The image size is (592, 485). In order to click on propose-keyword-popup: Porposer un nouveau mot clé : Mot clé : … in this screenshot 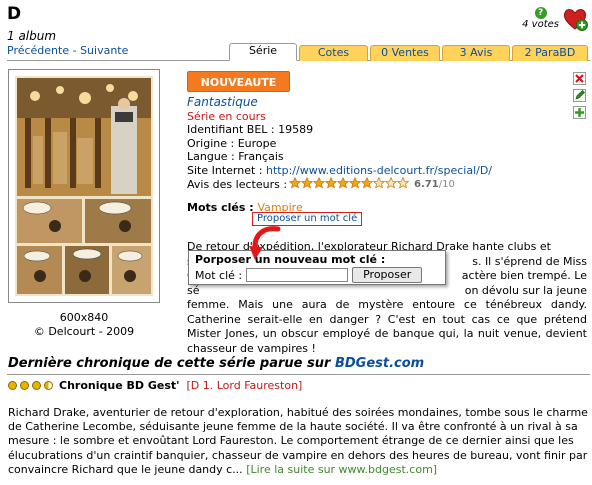, I will do `click(317, 267)`.